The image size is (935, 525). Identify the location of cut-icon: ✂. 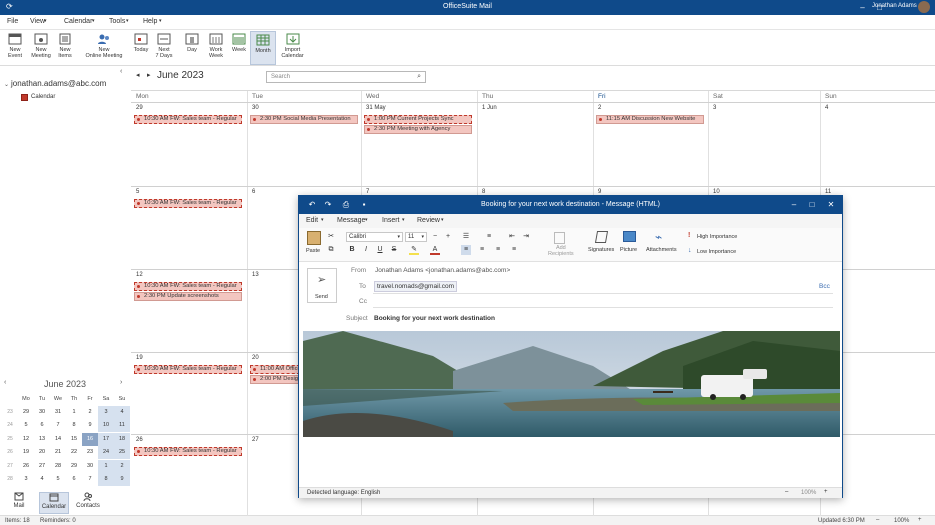
(331, 237).